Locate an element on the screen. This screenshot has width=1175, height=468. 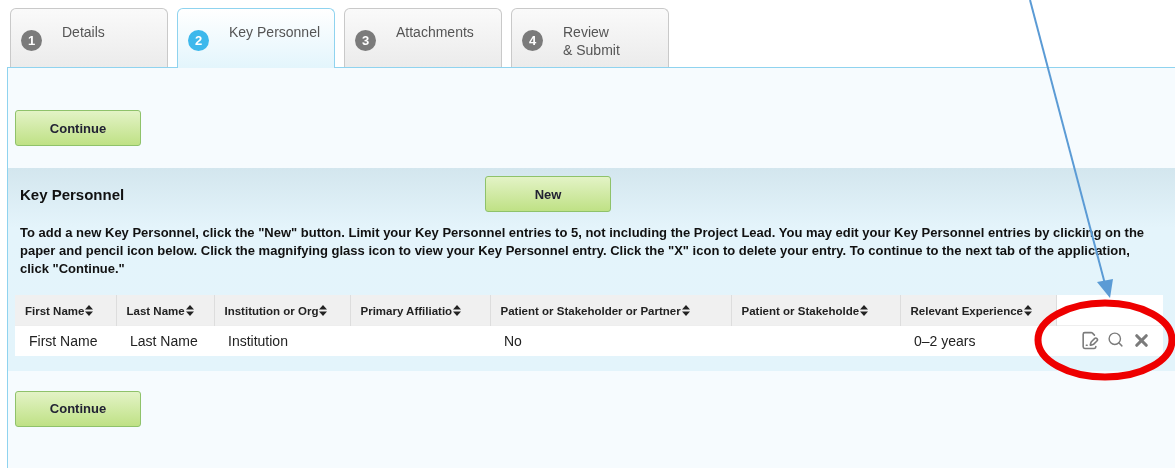
tab-label: Review & Submit is located at coordinates (591, 41).